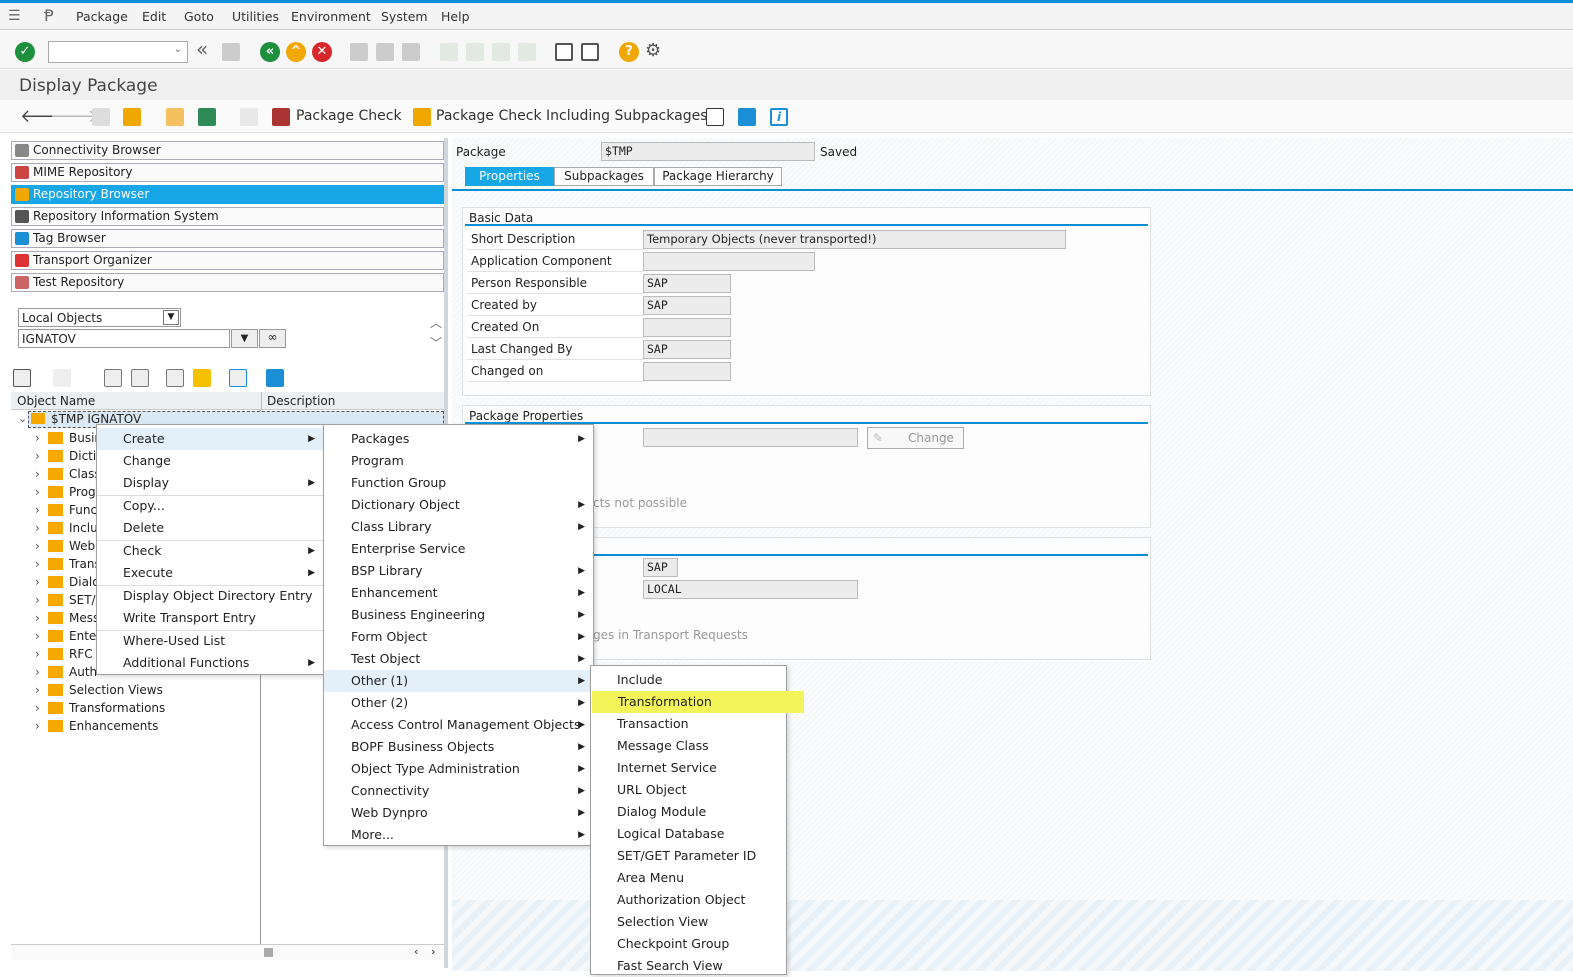  Describe the element at coordinates (779, 117) in the screenshot. I see `info-icon: i` at that location.